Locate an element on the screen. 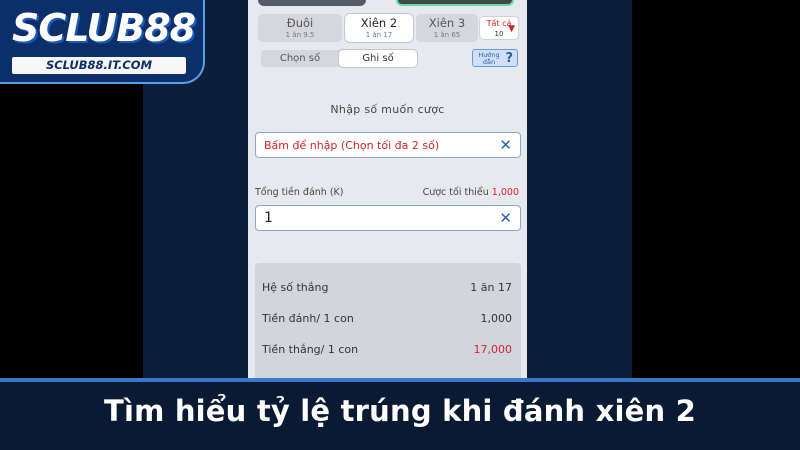 This screenshot has height=450, width=800. help-label: Hướng dẫn is located at coordinates (489, 58).